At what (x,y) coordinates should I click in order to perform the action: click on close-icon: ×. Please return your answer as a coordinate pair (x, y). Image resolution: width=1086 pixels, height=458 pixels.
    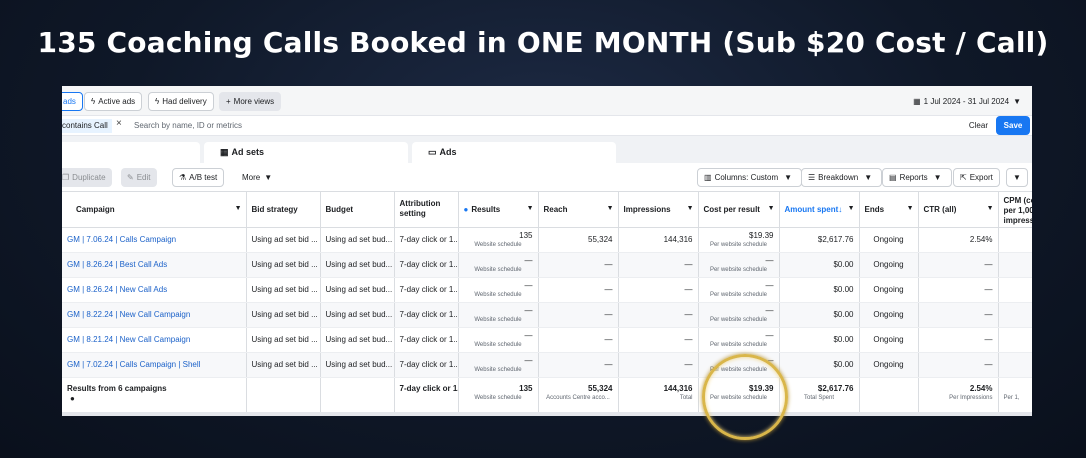
    Looking at the image, I should click on (119, 123).